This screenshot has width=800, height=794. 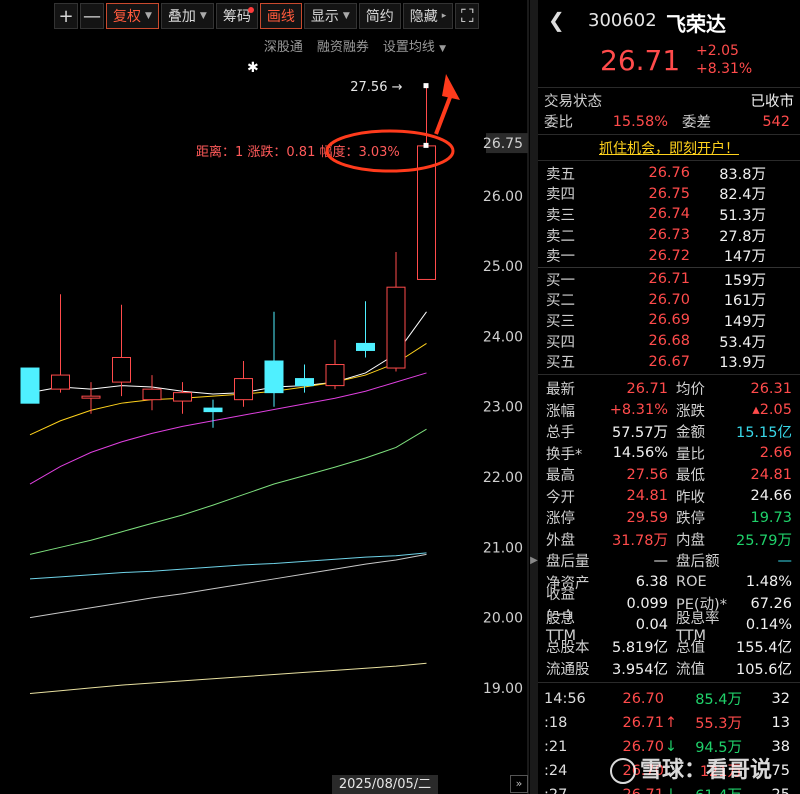 I want to click on tick-price: 26.70, so click(x=643, y=698).